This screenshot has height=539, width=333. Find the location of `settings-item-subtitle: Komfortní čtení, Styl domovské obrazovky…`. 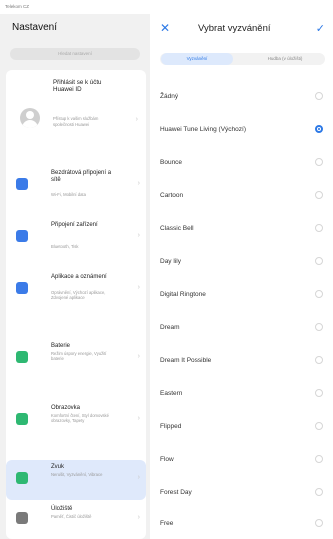

settings-item-subtitle: Komfortní čtení, Styl domovské obrazovky… is located at coordinates (80, 418).